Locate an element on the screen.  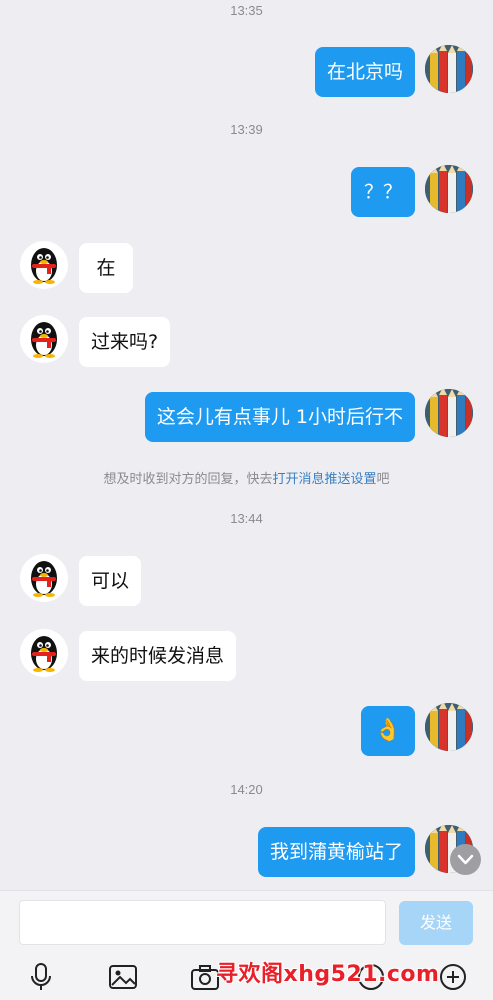
chevron-down-icon is located at coordinates (465, 859).